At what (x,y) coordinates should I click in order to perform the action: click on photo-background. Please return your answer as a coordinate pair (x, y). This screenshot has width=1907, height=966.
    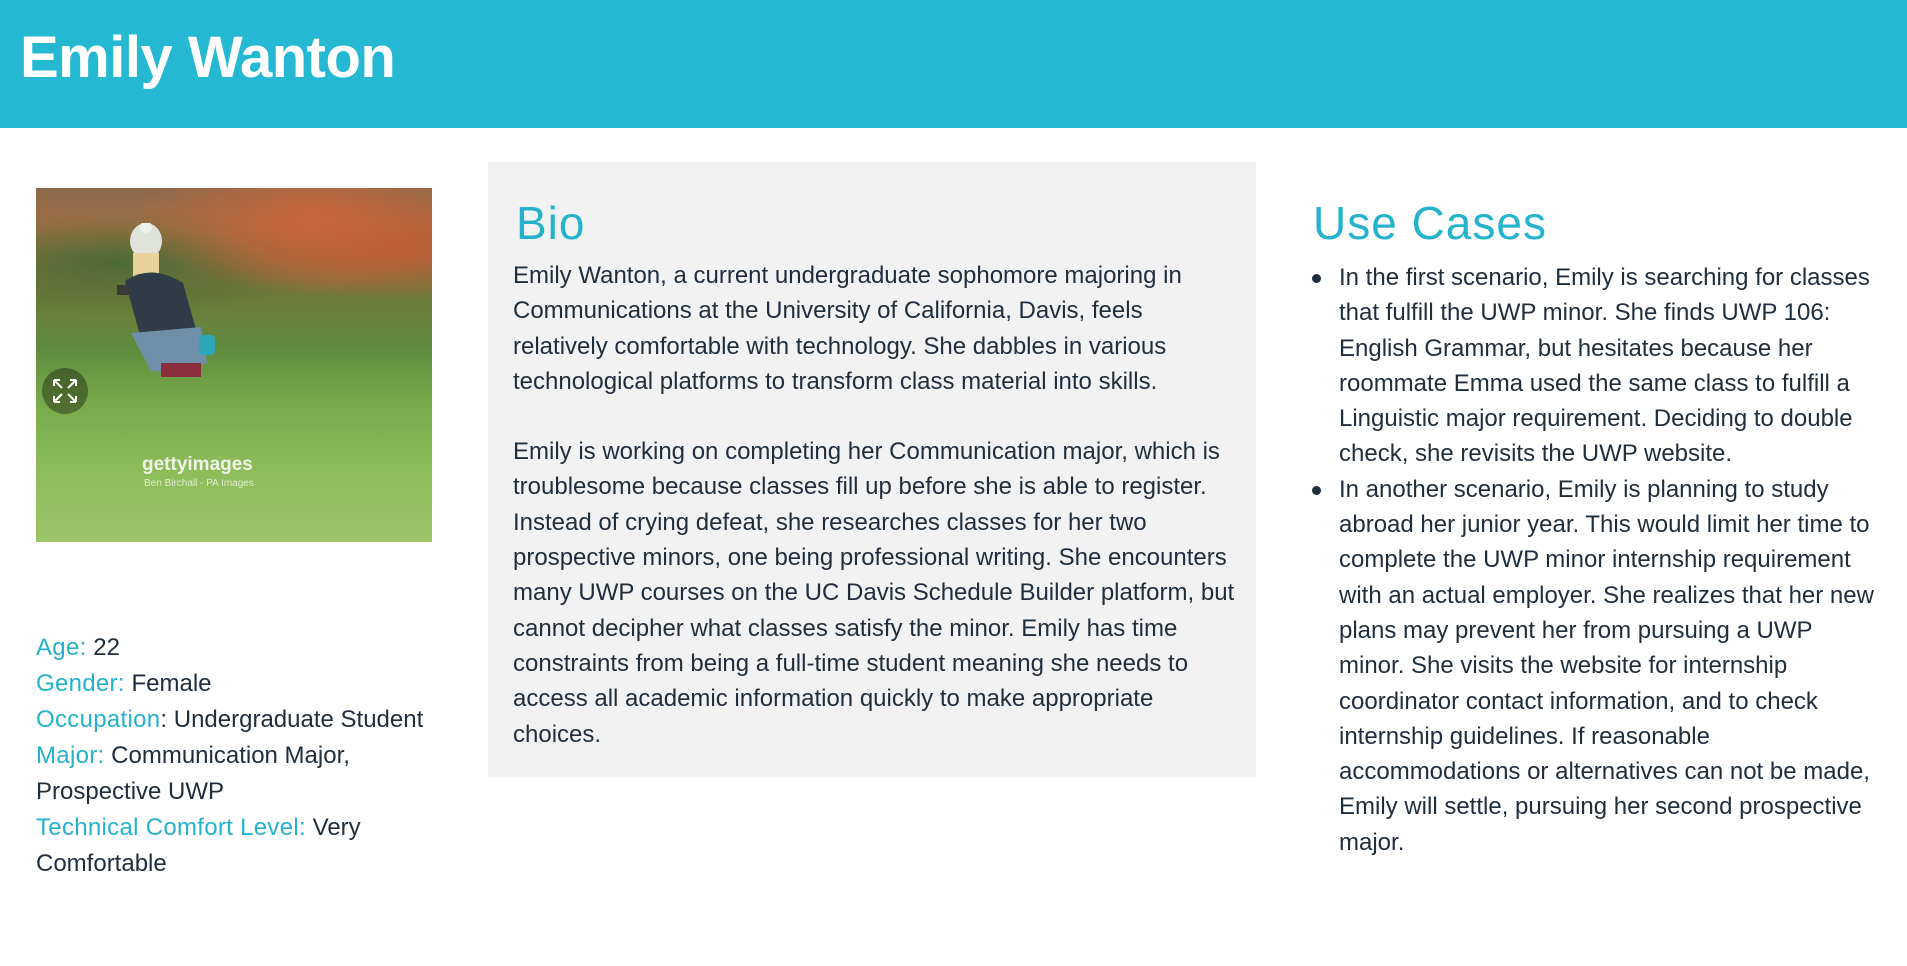
    Looking at the image, I should click on (234, 263).